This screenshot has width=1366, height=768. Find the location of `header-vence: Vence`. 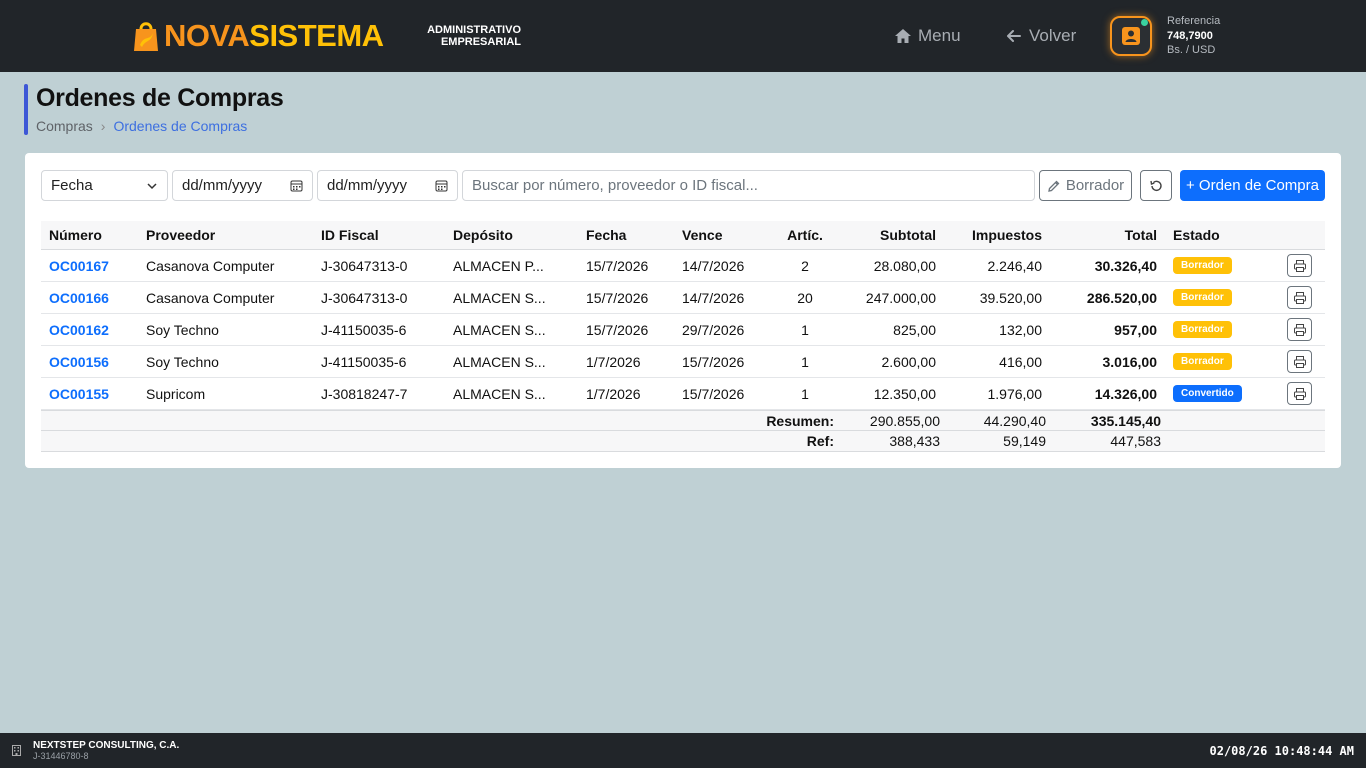

header-vence: Vence is located at coordinates (702, 235).